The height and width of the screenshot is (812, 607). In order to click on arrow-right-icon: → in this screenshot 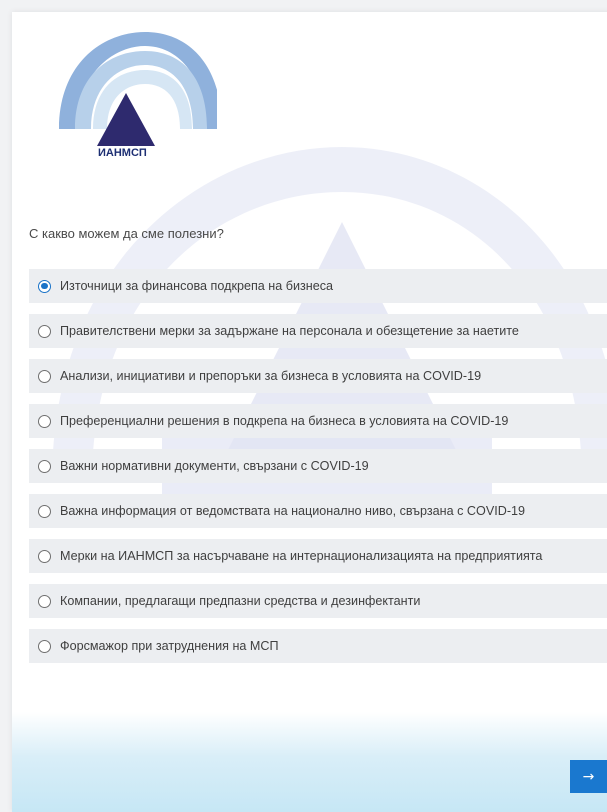, I will do `click(588, 776)`.